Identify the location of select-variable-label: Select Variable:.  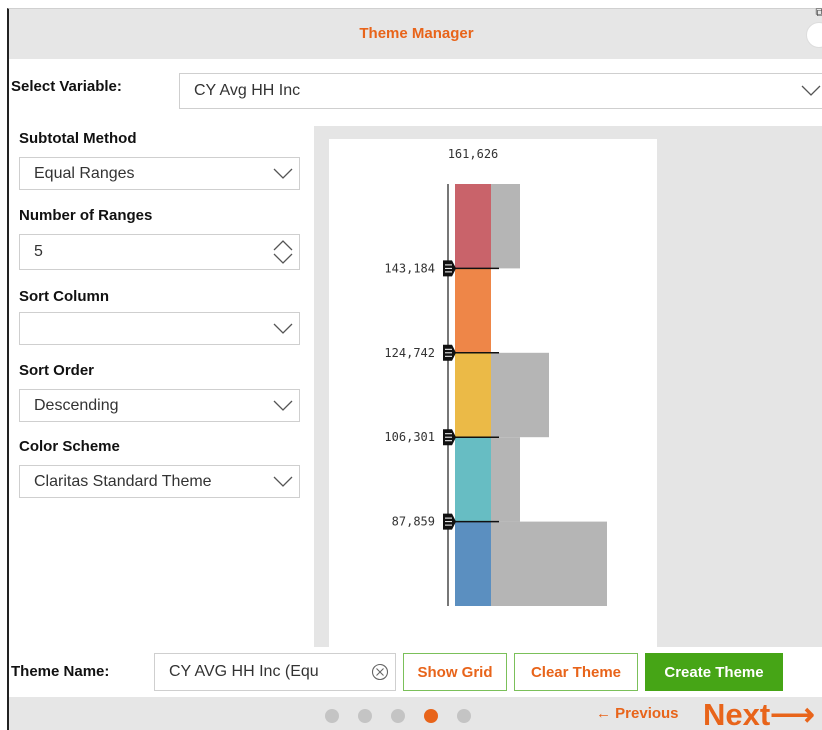
(66, 86).